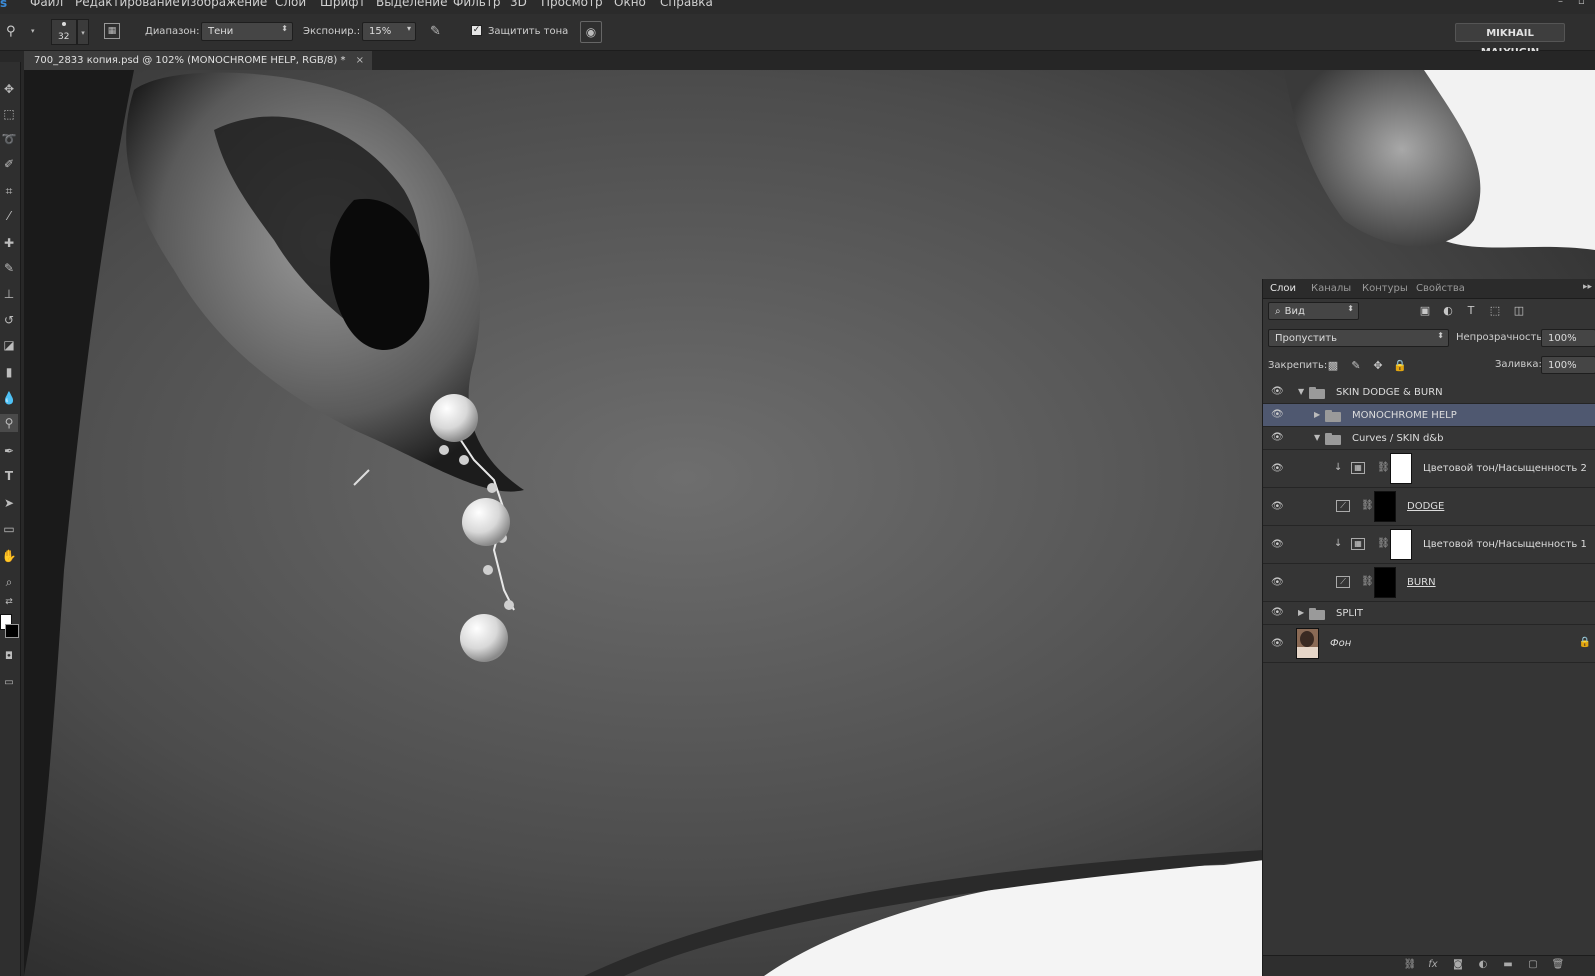 This screenshot has width=1595, height=976. What do you see at coordinates (1564, 4) in the screenshot?
I see `window-minimize-icon: –` at bounding box center [1564, 4].